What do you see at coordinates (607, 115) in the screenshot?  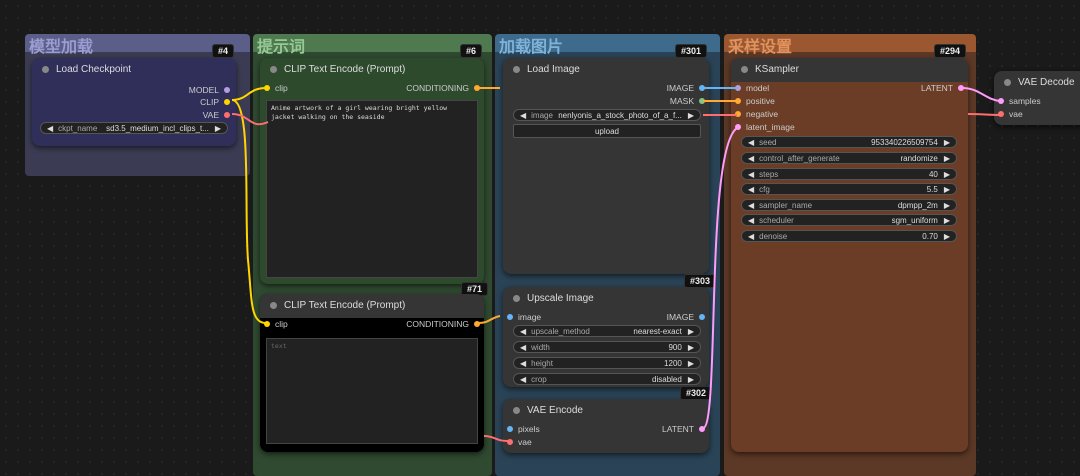 I see `image-combo: ◀ image nenlyonis_a_stock_photo_of_a_f... ▶` at bounding box center [607, 115].